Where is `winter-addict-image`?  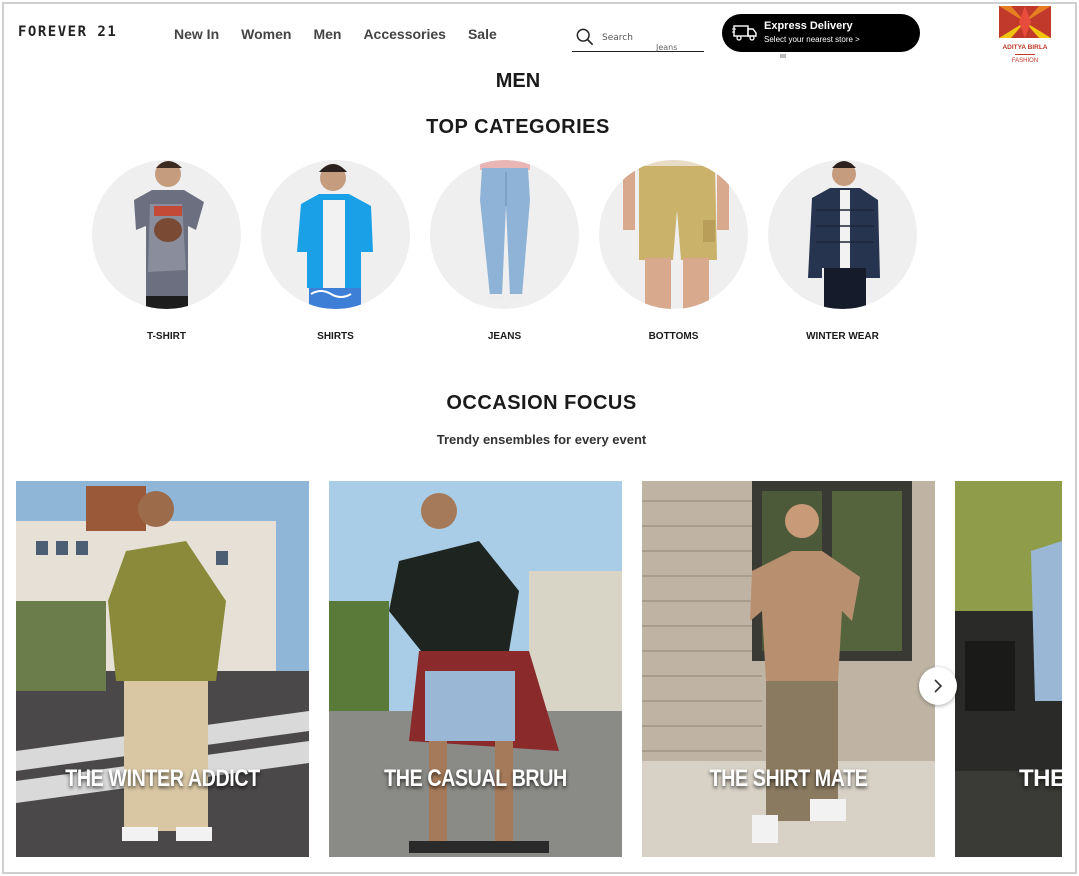
winter-addict-image is located at coordinates (162, 669).